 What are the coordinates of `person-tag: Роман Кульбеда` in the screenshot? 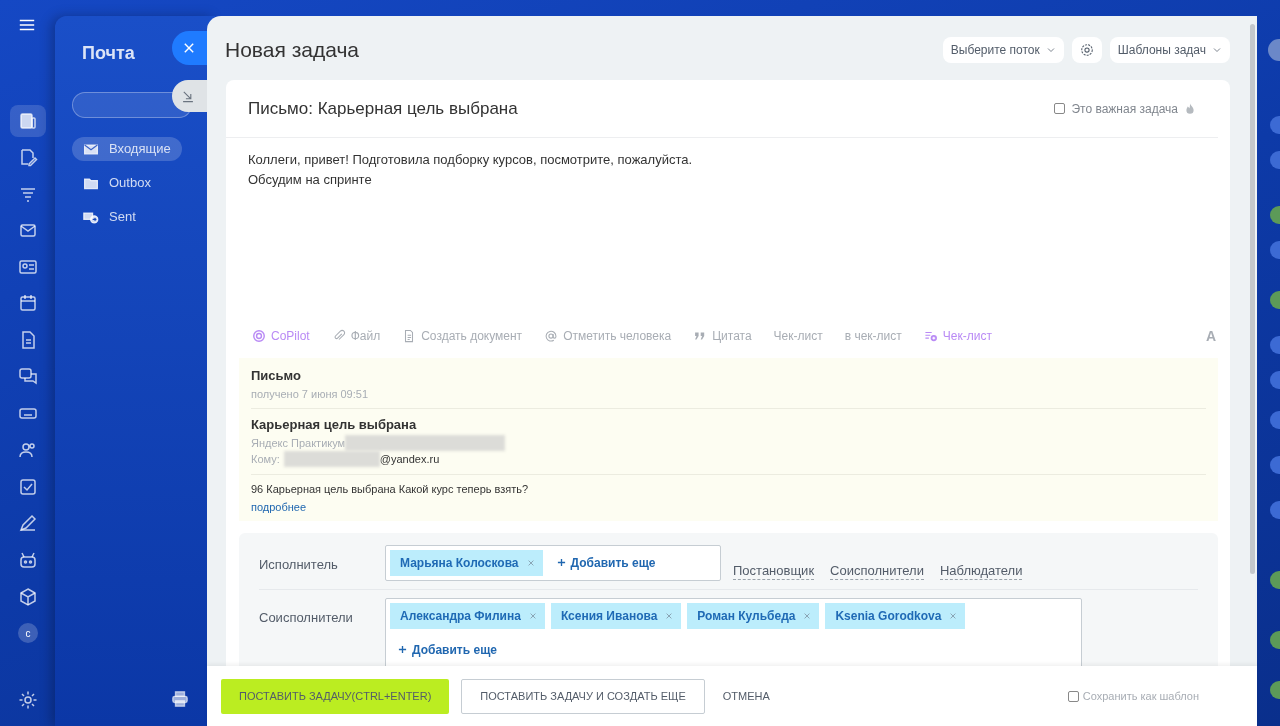 It's located at (753, 615).